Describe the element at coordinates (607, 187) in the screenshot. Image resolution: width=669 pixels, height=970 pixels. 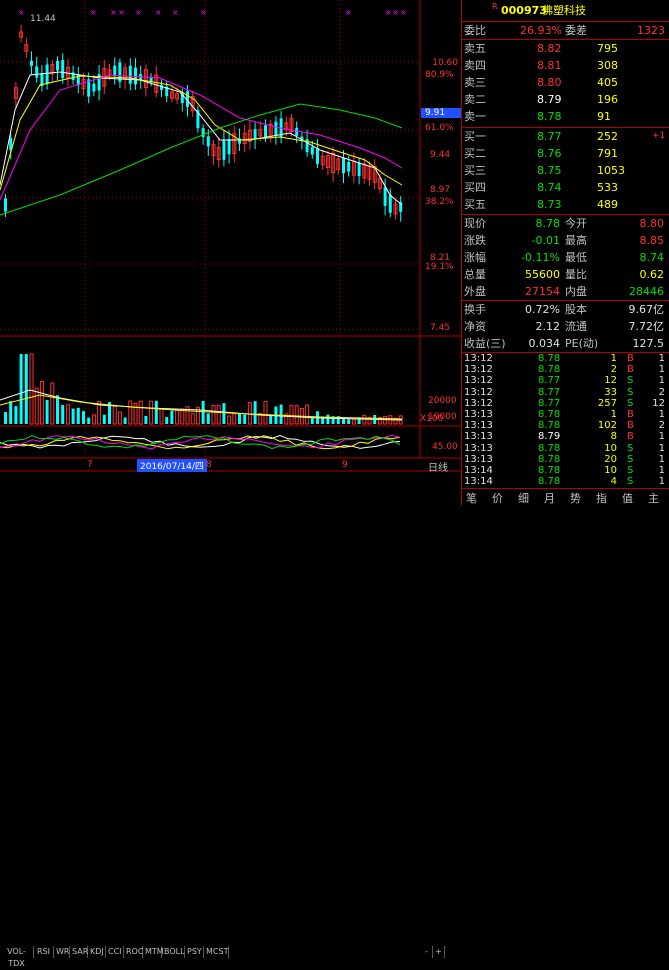
I see `level-volume: 533` at that location.